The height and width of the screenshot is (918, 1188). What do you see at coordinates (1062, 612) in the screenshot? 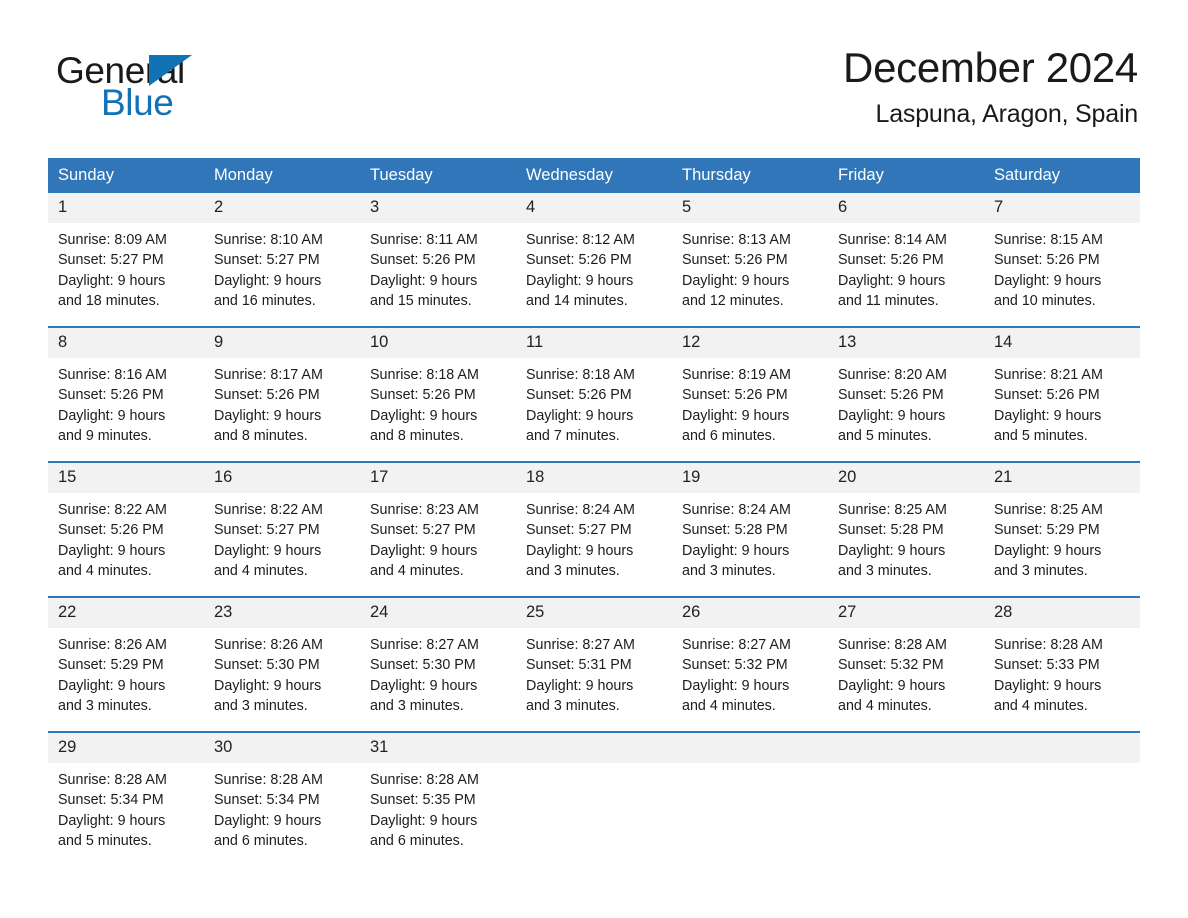
I see `day-number: 28` at bounding box center [1062, 612].